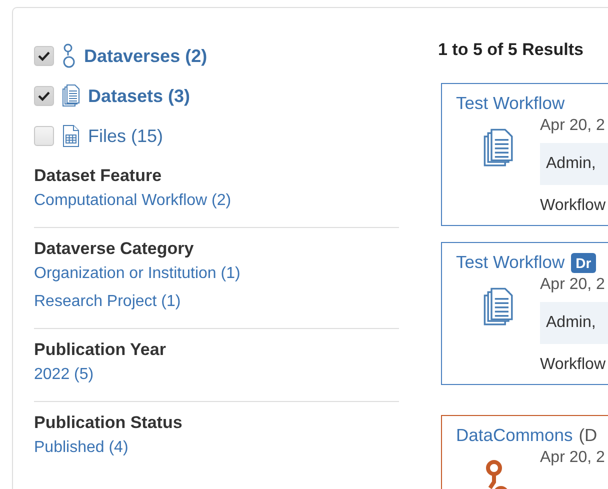  I want to click on results-count: 1 to 5 of 5 Results, so click(511, 50).